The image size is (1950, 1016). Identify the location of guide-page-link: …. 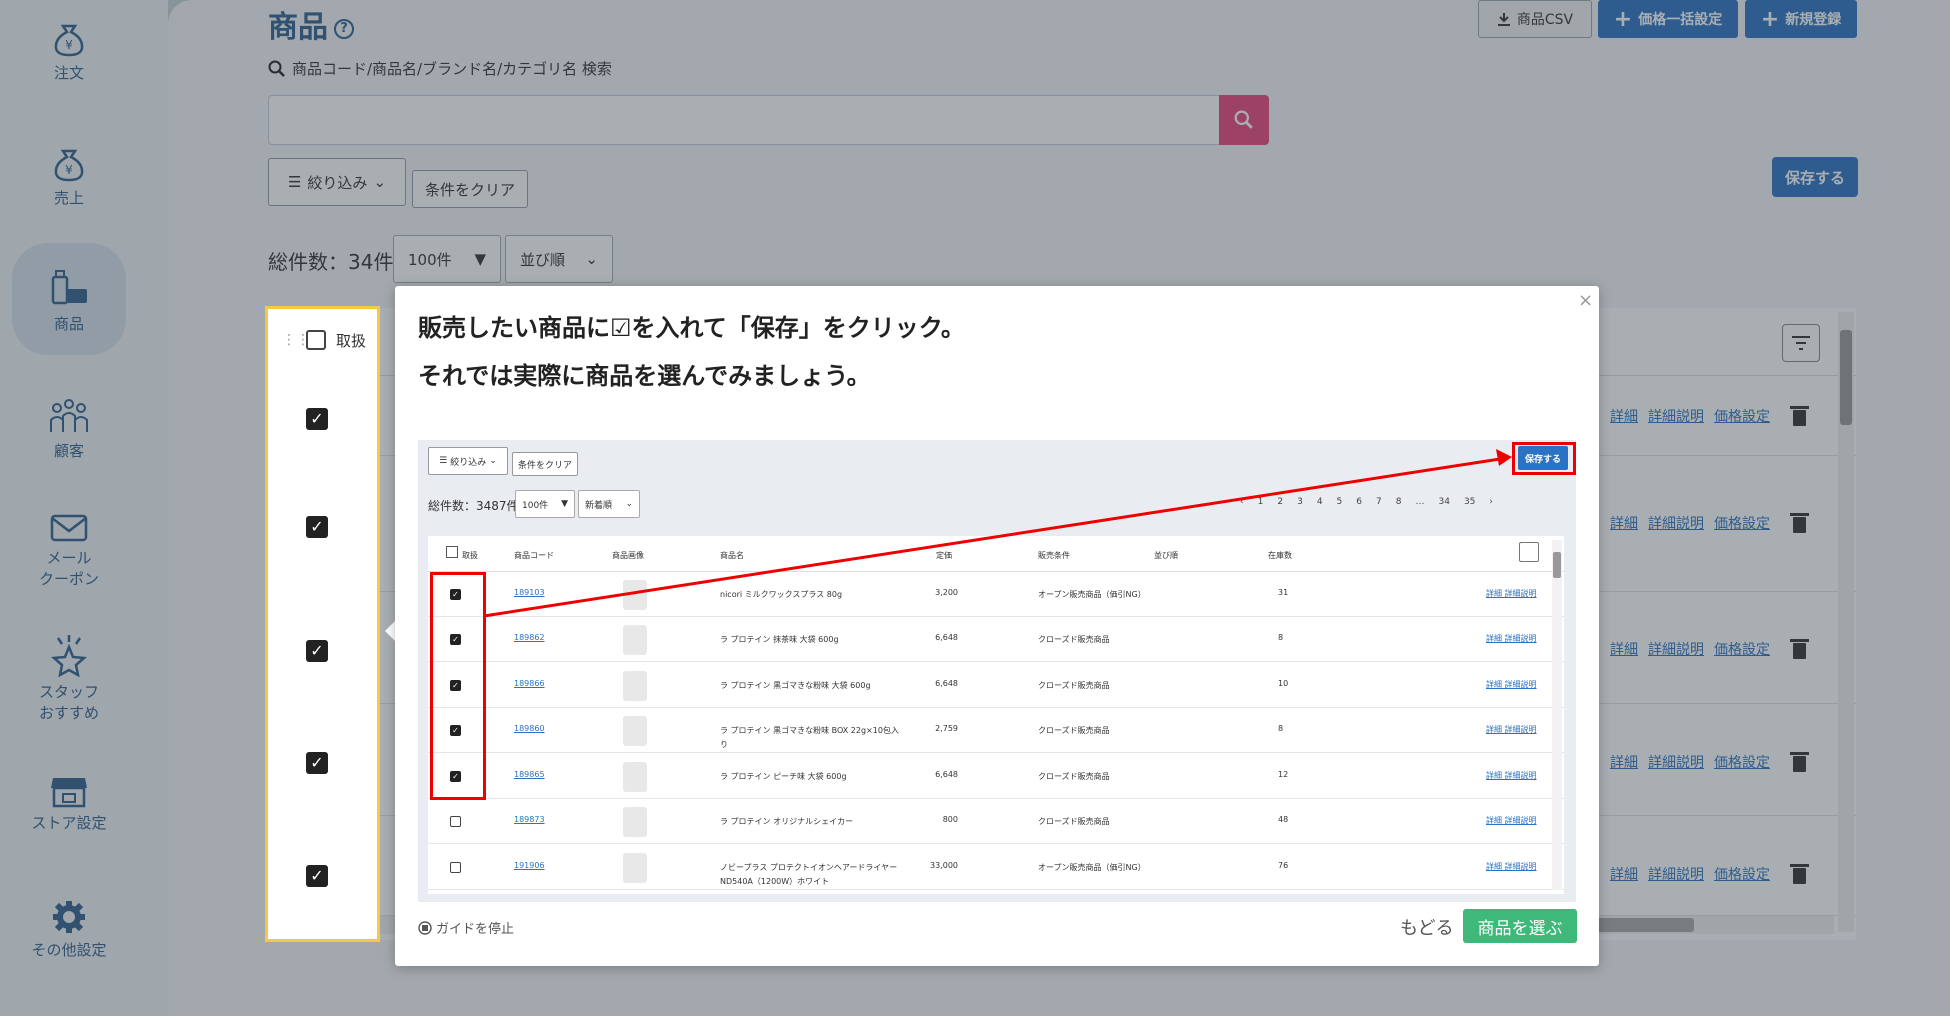
(1420, 502).